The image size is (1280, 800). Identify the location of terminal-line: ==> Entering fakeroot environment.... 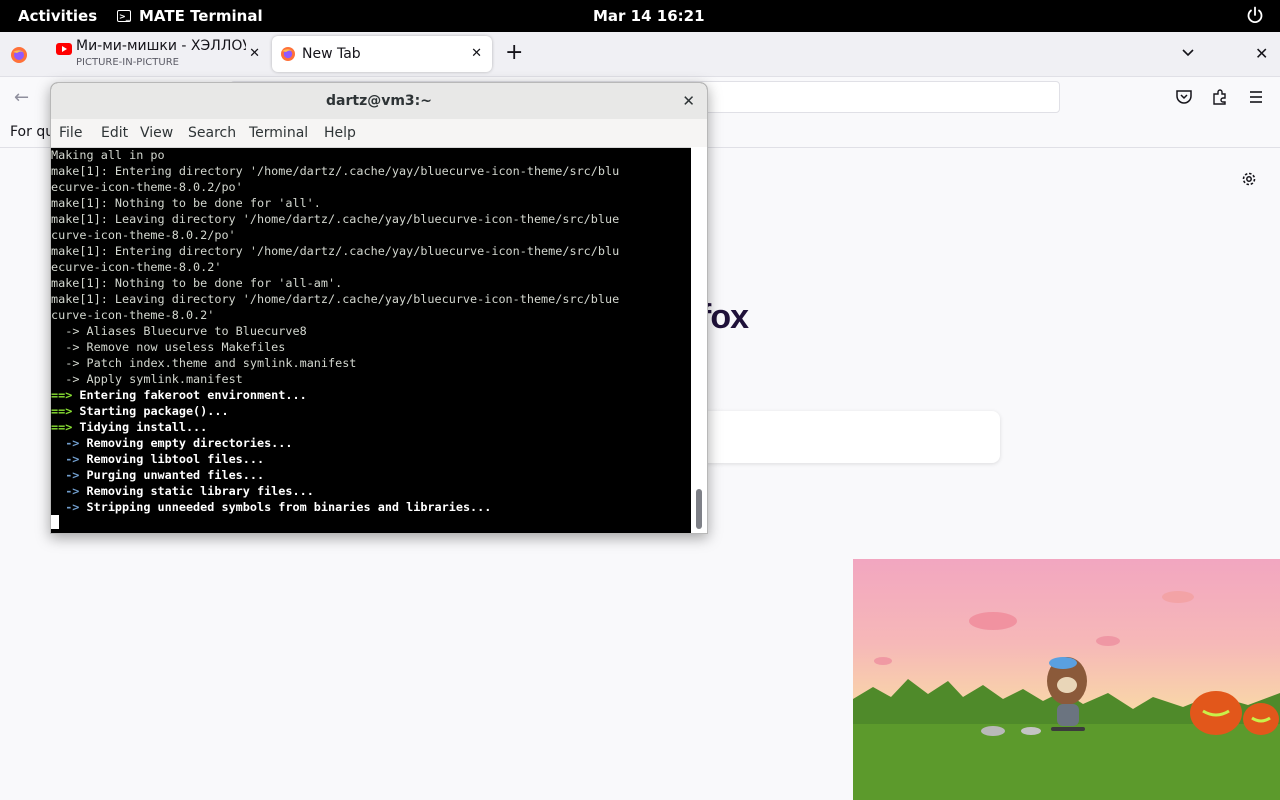
(371, 395).